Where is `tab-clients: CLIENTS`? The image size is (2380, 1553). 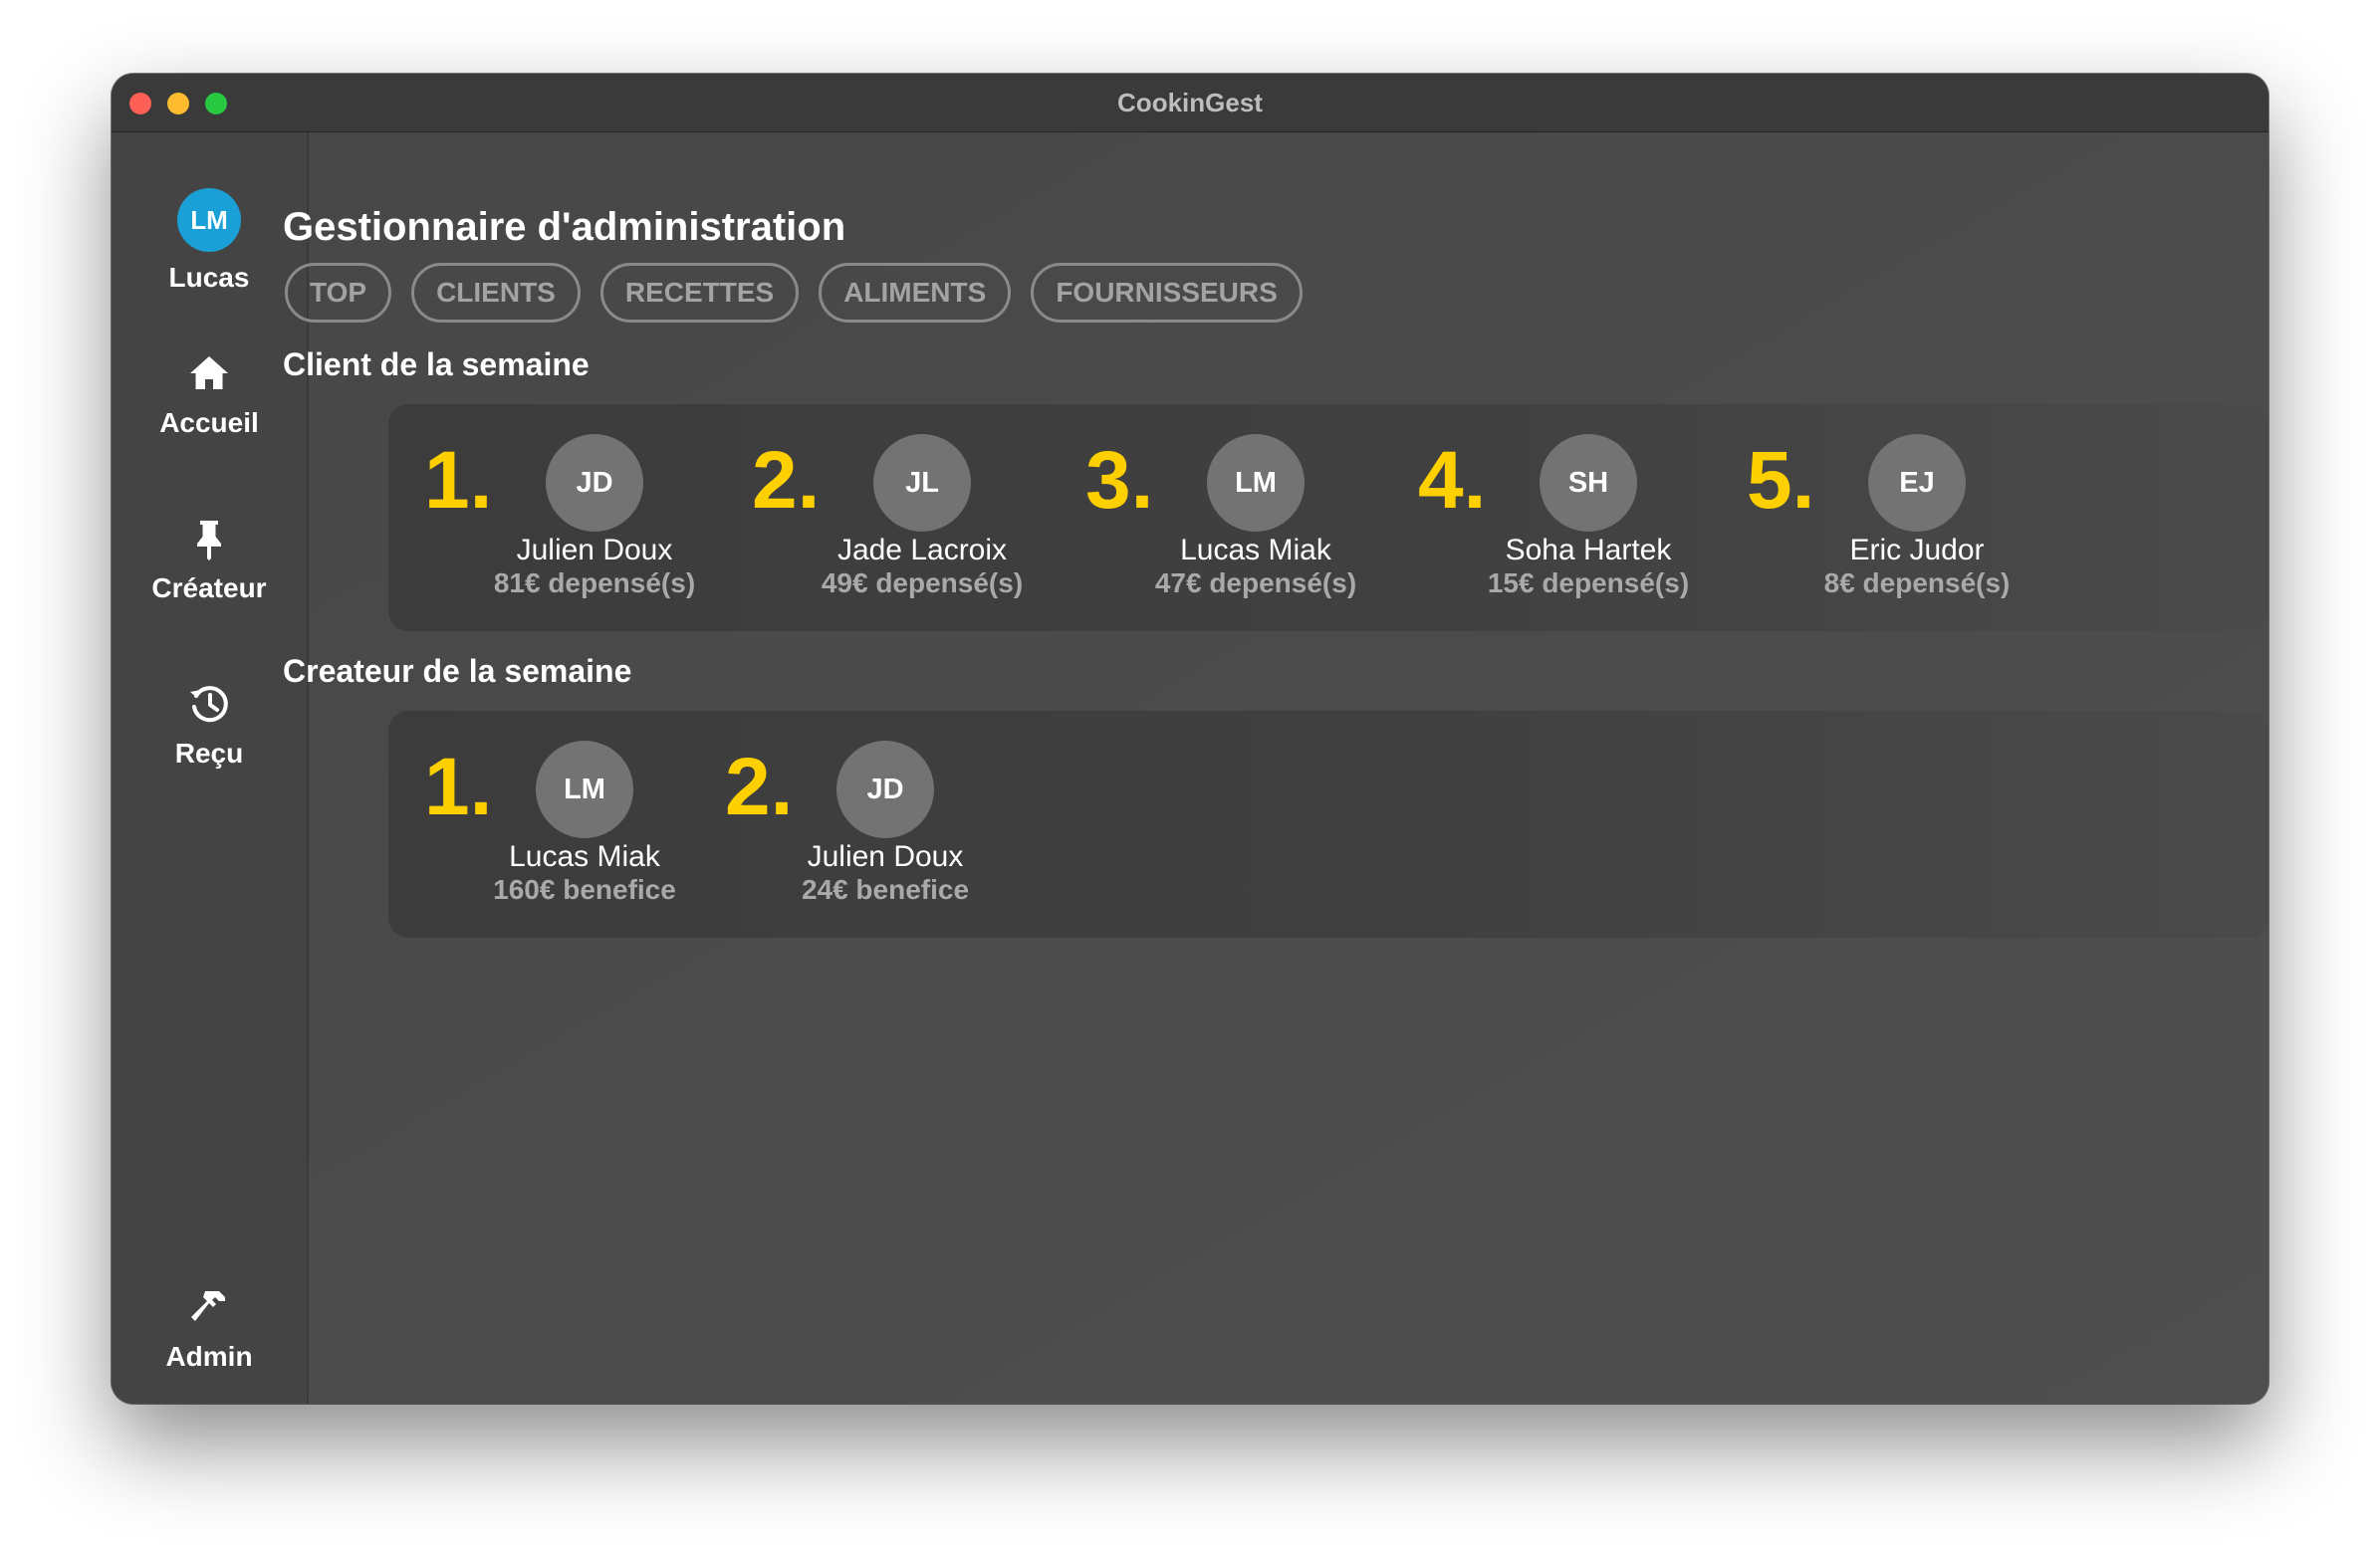 tab-clients: CLIENTS is located at coordinates (496, 293).